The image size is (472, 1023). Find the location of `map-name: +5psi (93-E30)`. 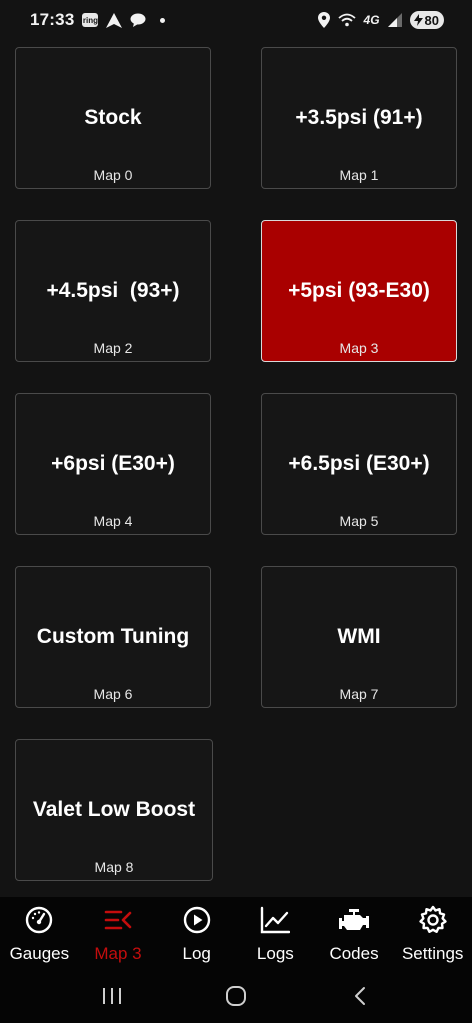

map-name: +5psi (93-E30) is located at coordinates (359, 290).